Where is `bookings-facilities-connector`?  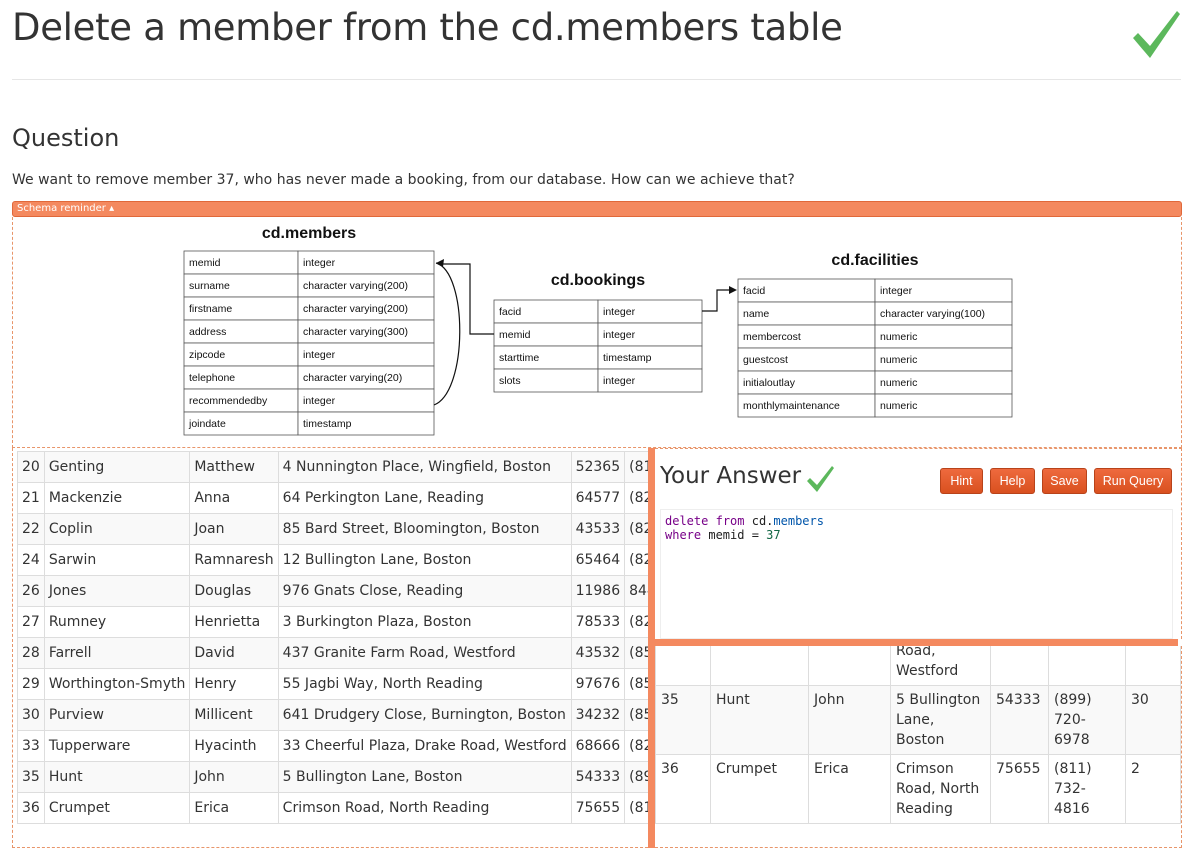
bookings-facilities-connector is located at coordinates (716, 300).